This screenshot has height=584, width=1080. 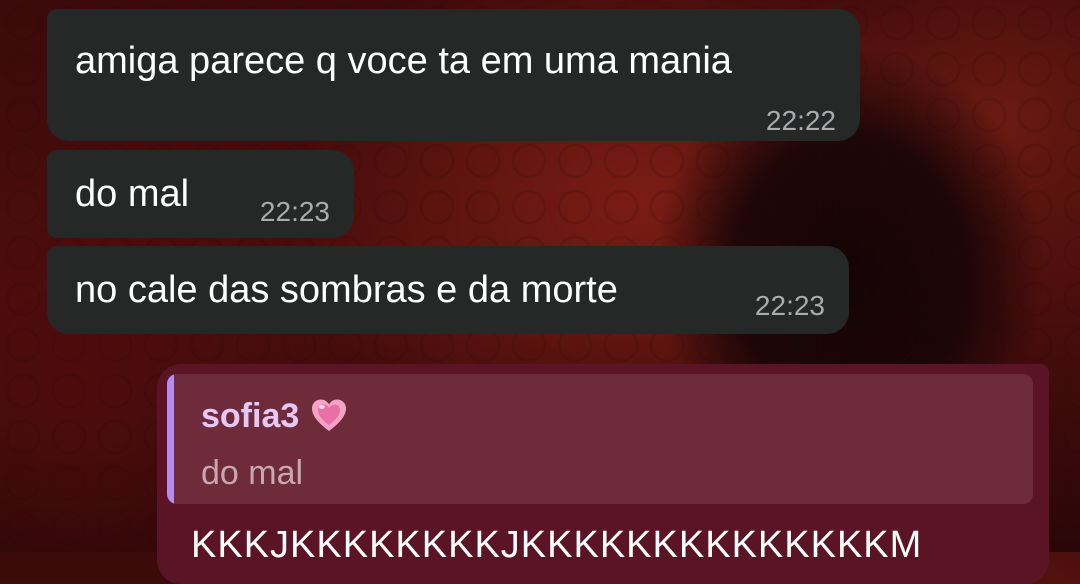 I want to click on incoming-message: do mal 22:23, so click(x=200, y=194).